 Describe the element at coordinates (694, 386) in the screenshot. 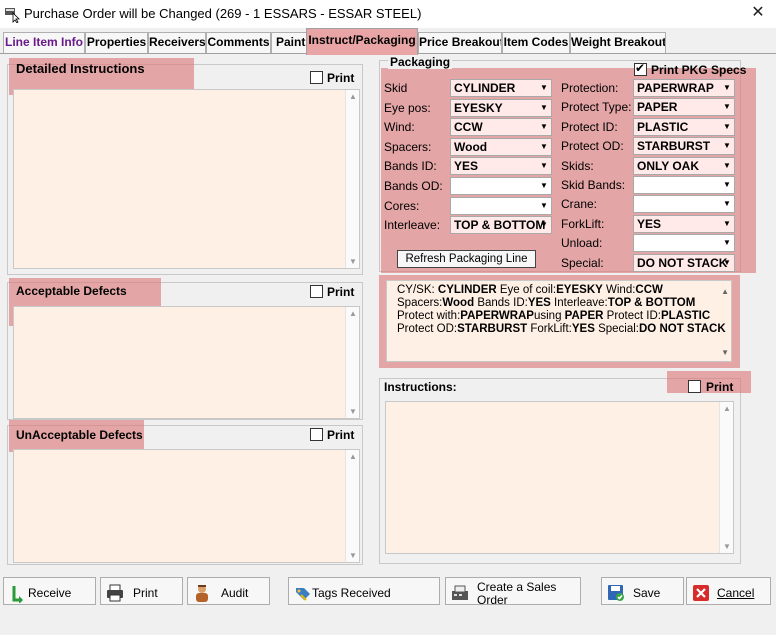

I see `instructions-print-checkbox` at that location.